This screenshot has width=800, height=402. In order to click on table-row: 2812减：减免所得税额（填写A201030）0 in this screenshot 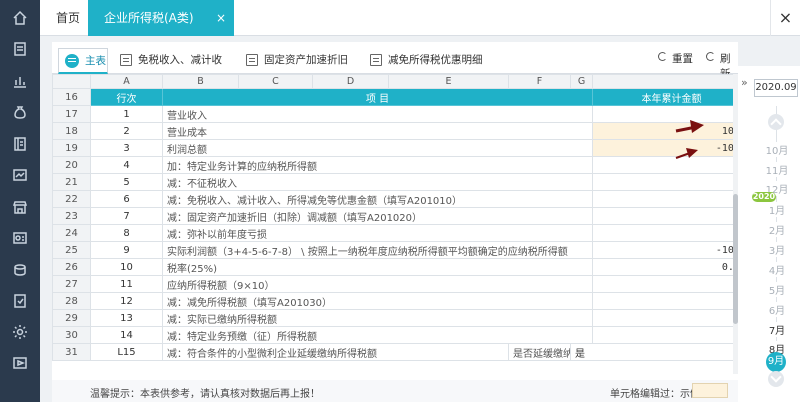, I will do `click(395, 301)`.